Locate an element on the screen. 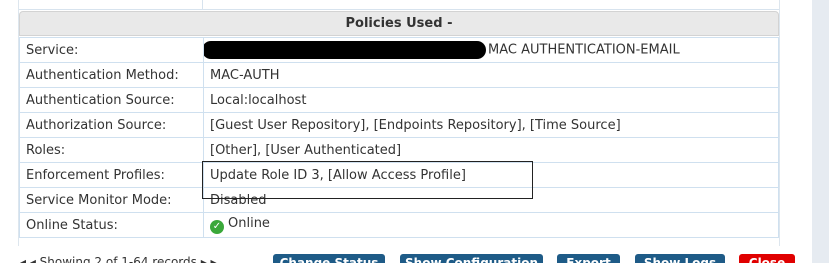 The height and width of the screenshot is (263, 829). roles-label: Roles: is located at coordinates (111, 150).